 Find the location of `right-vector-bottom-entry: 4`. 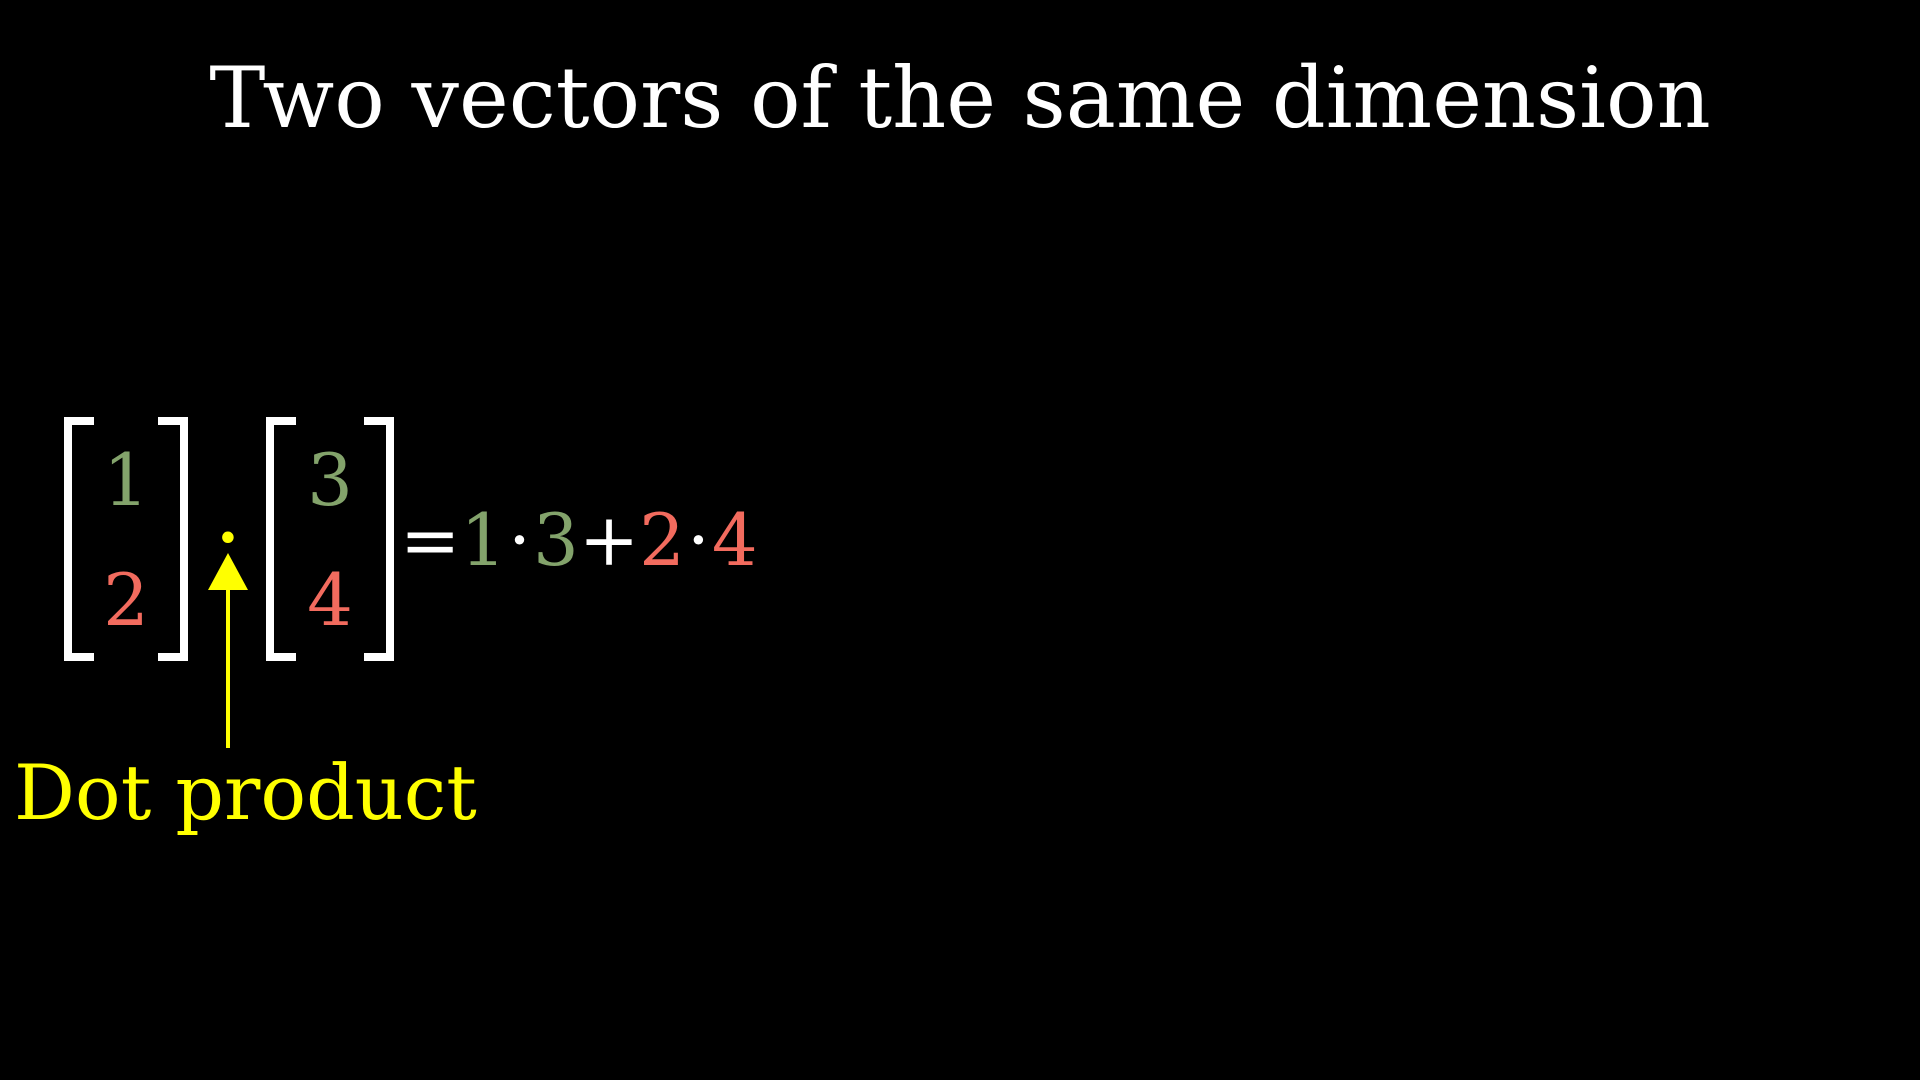

right-vector-bottom-entry: 4 is located at coordinates (330, 600).